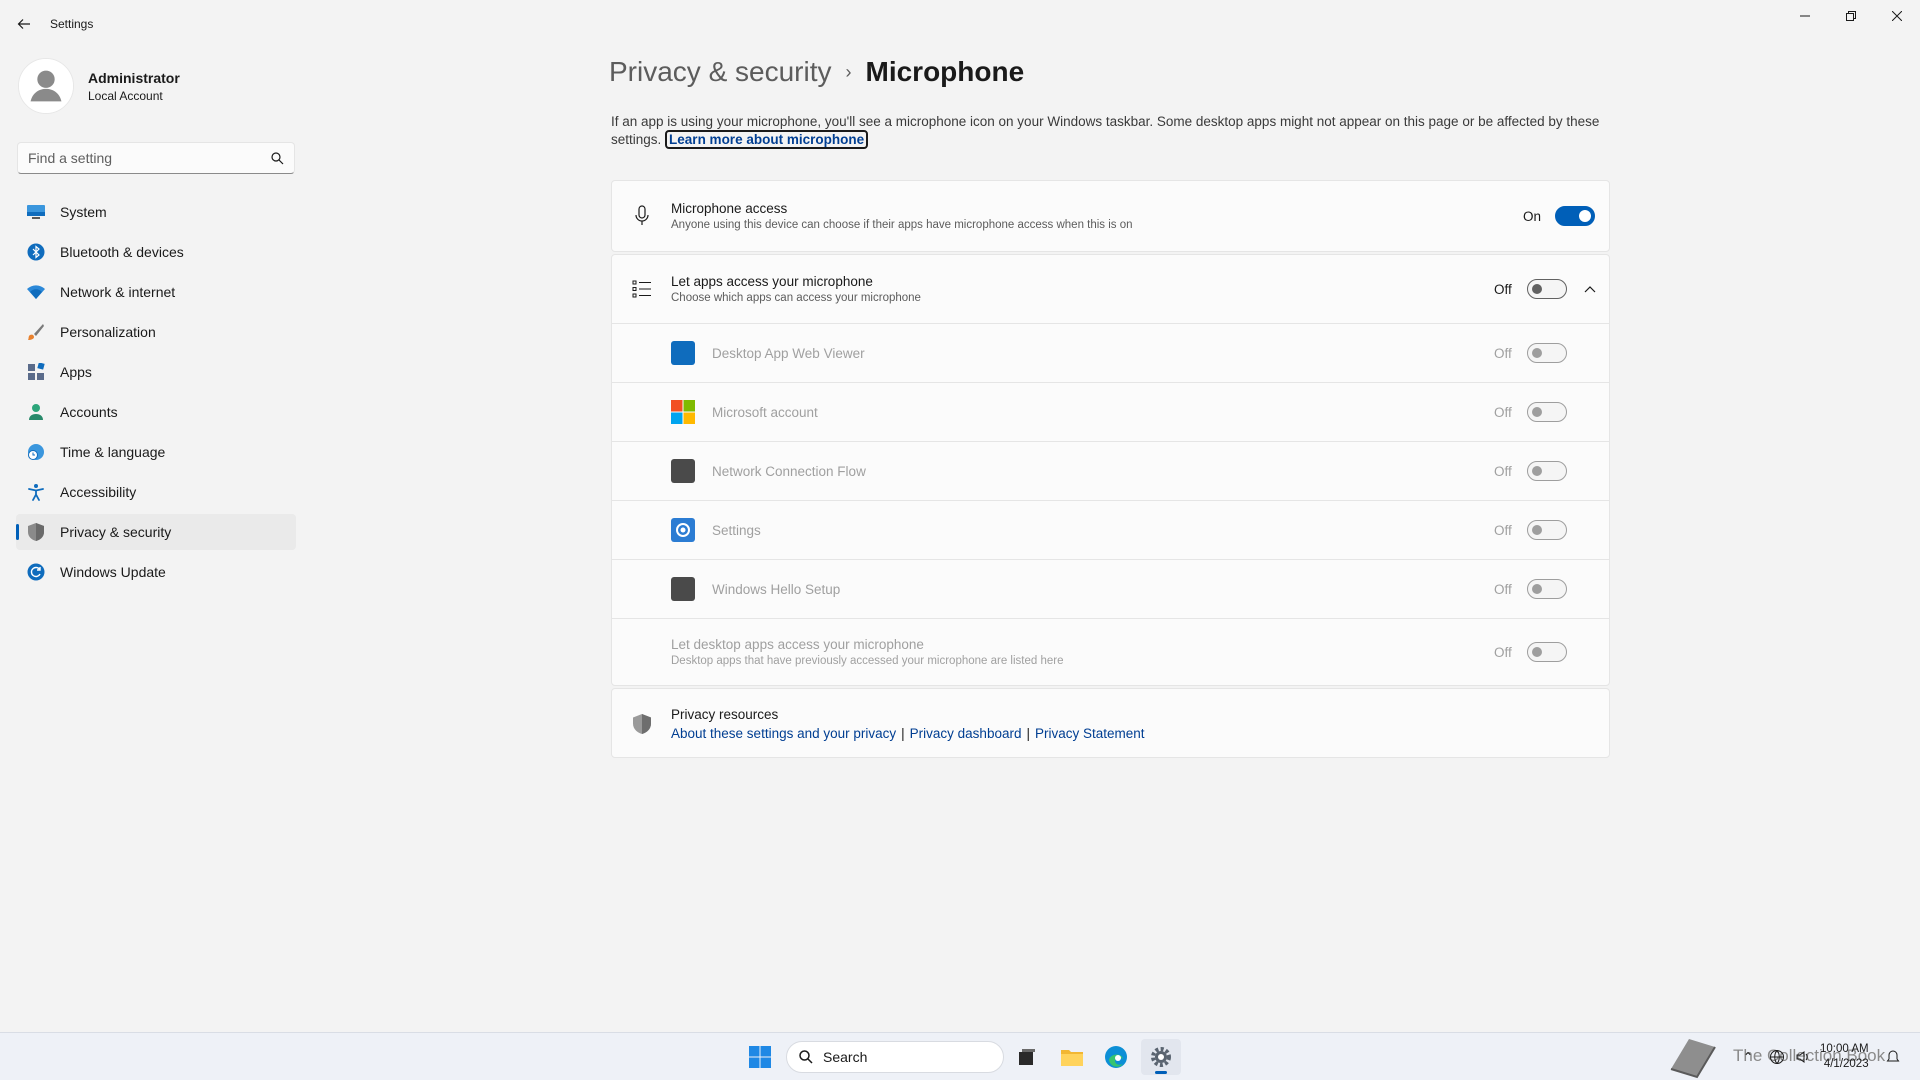  Describe the element at coordinates (767, 139) in the screenshot. I see `learn-more-link: Learn more about microphone` at that location.